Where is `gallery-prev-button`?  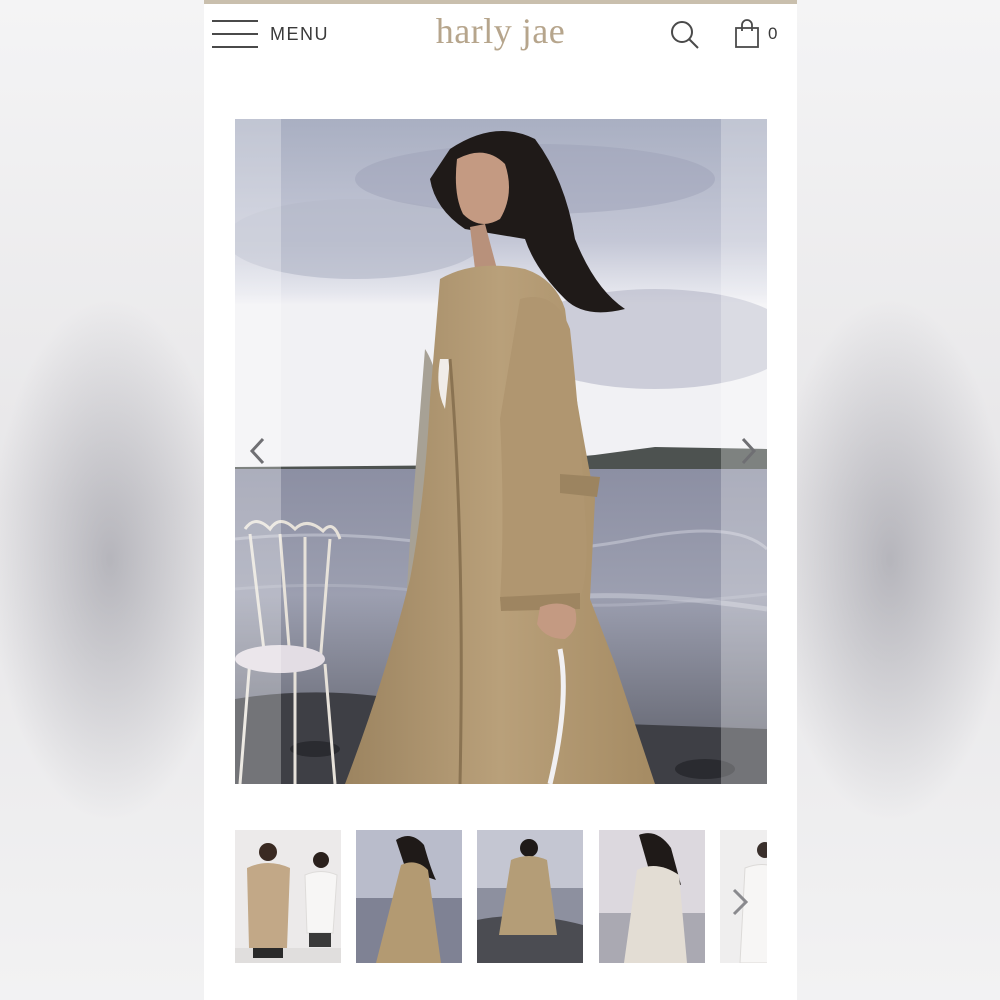
gallery-prev-button is located at coordinates (258, 451).